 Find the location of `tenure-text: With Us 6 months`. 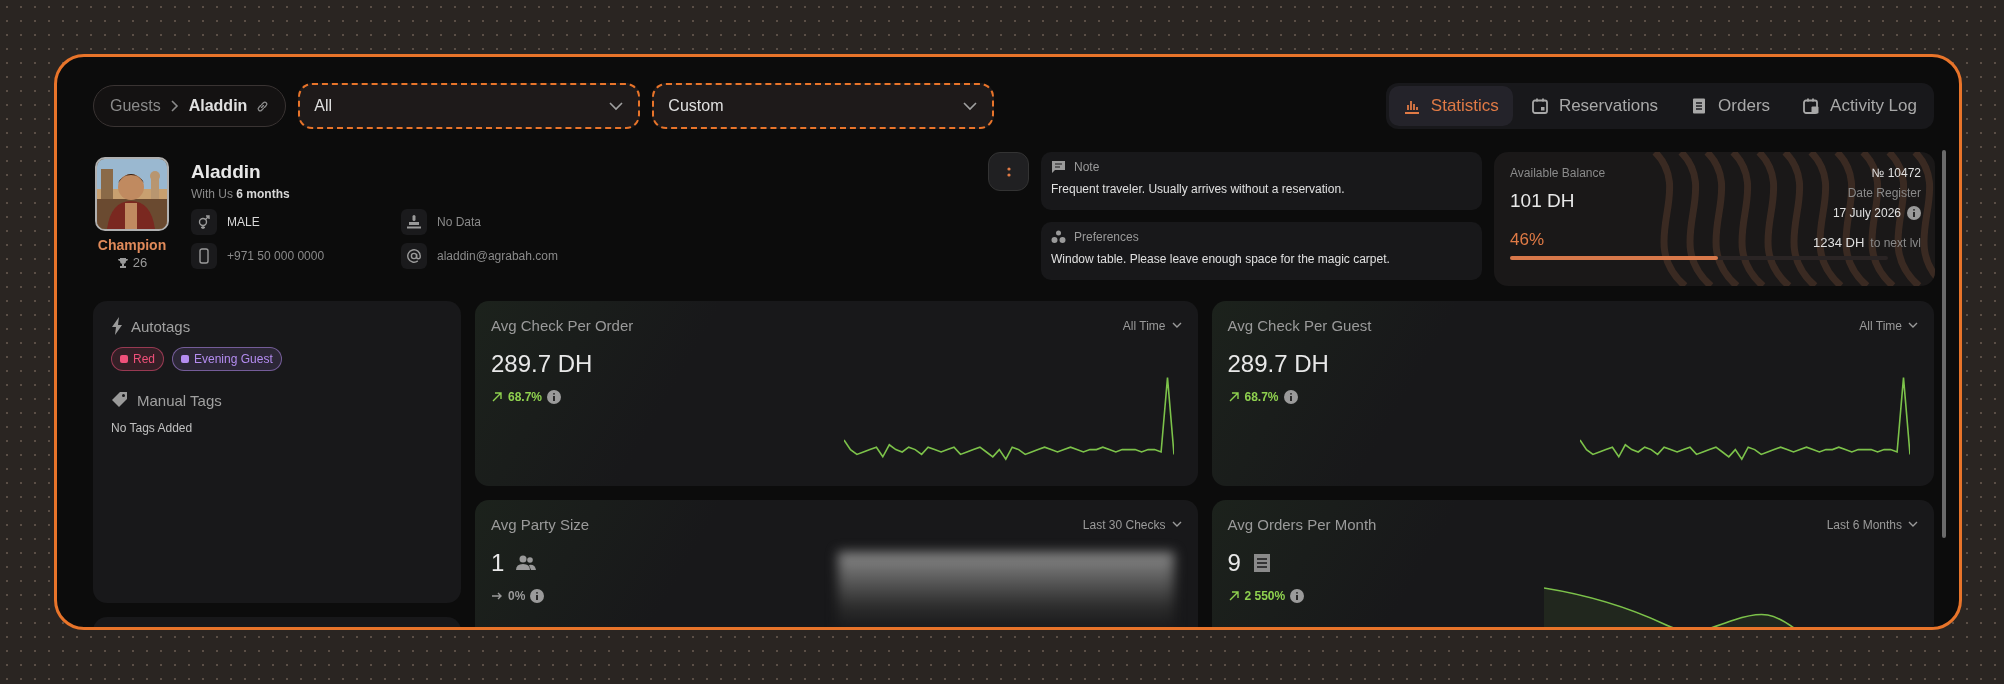

tenure-text: With Us 6 months is located at coordinates (241, 194).